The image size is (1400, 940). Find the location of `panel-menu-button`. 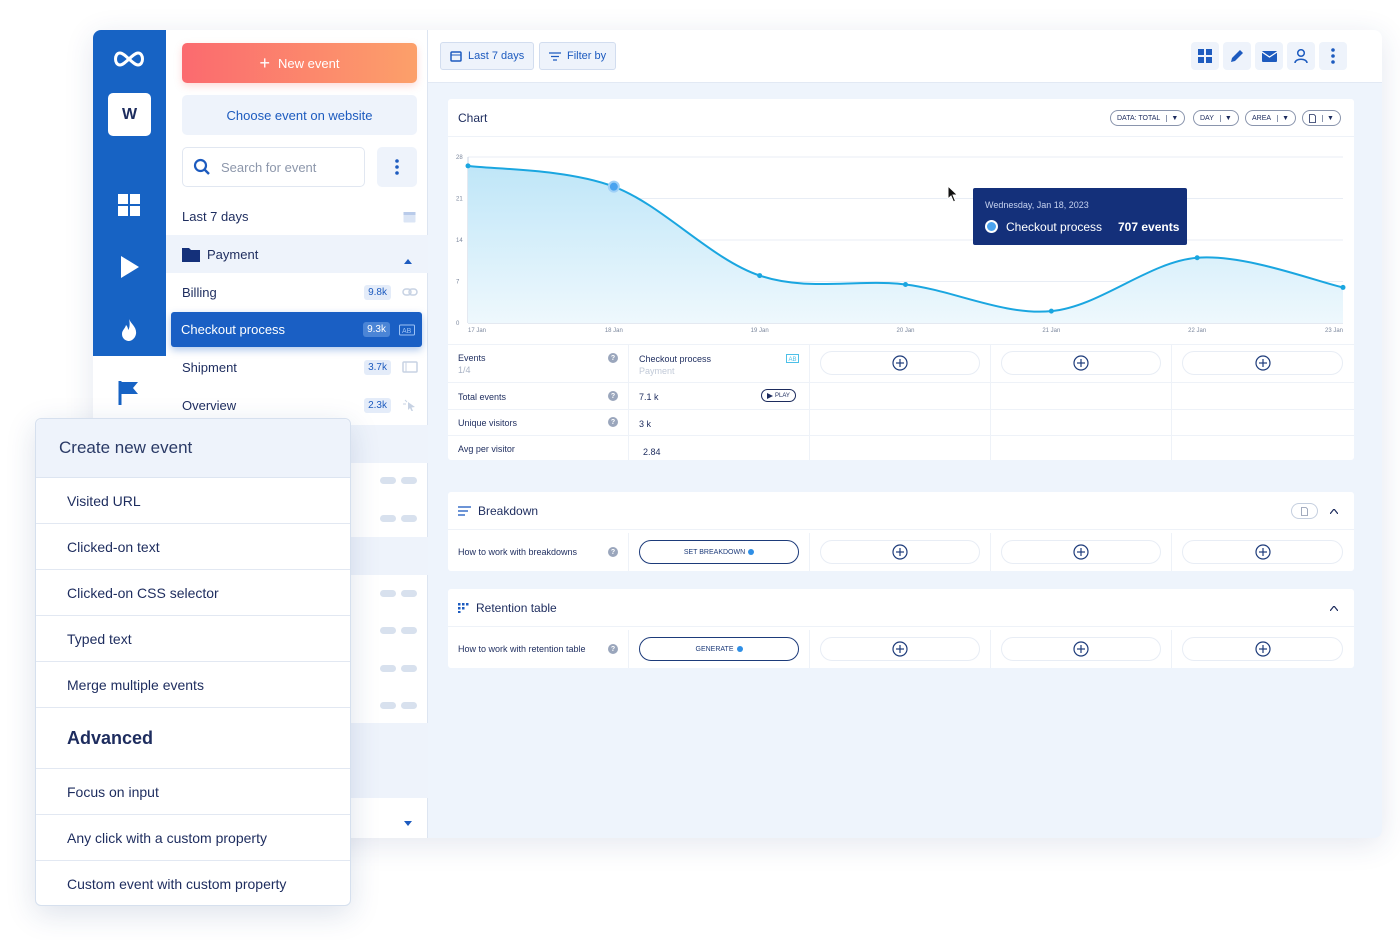

panel-menu-button is located at coordinates (397, 167).